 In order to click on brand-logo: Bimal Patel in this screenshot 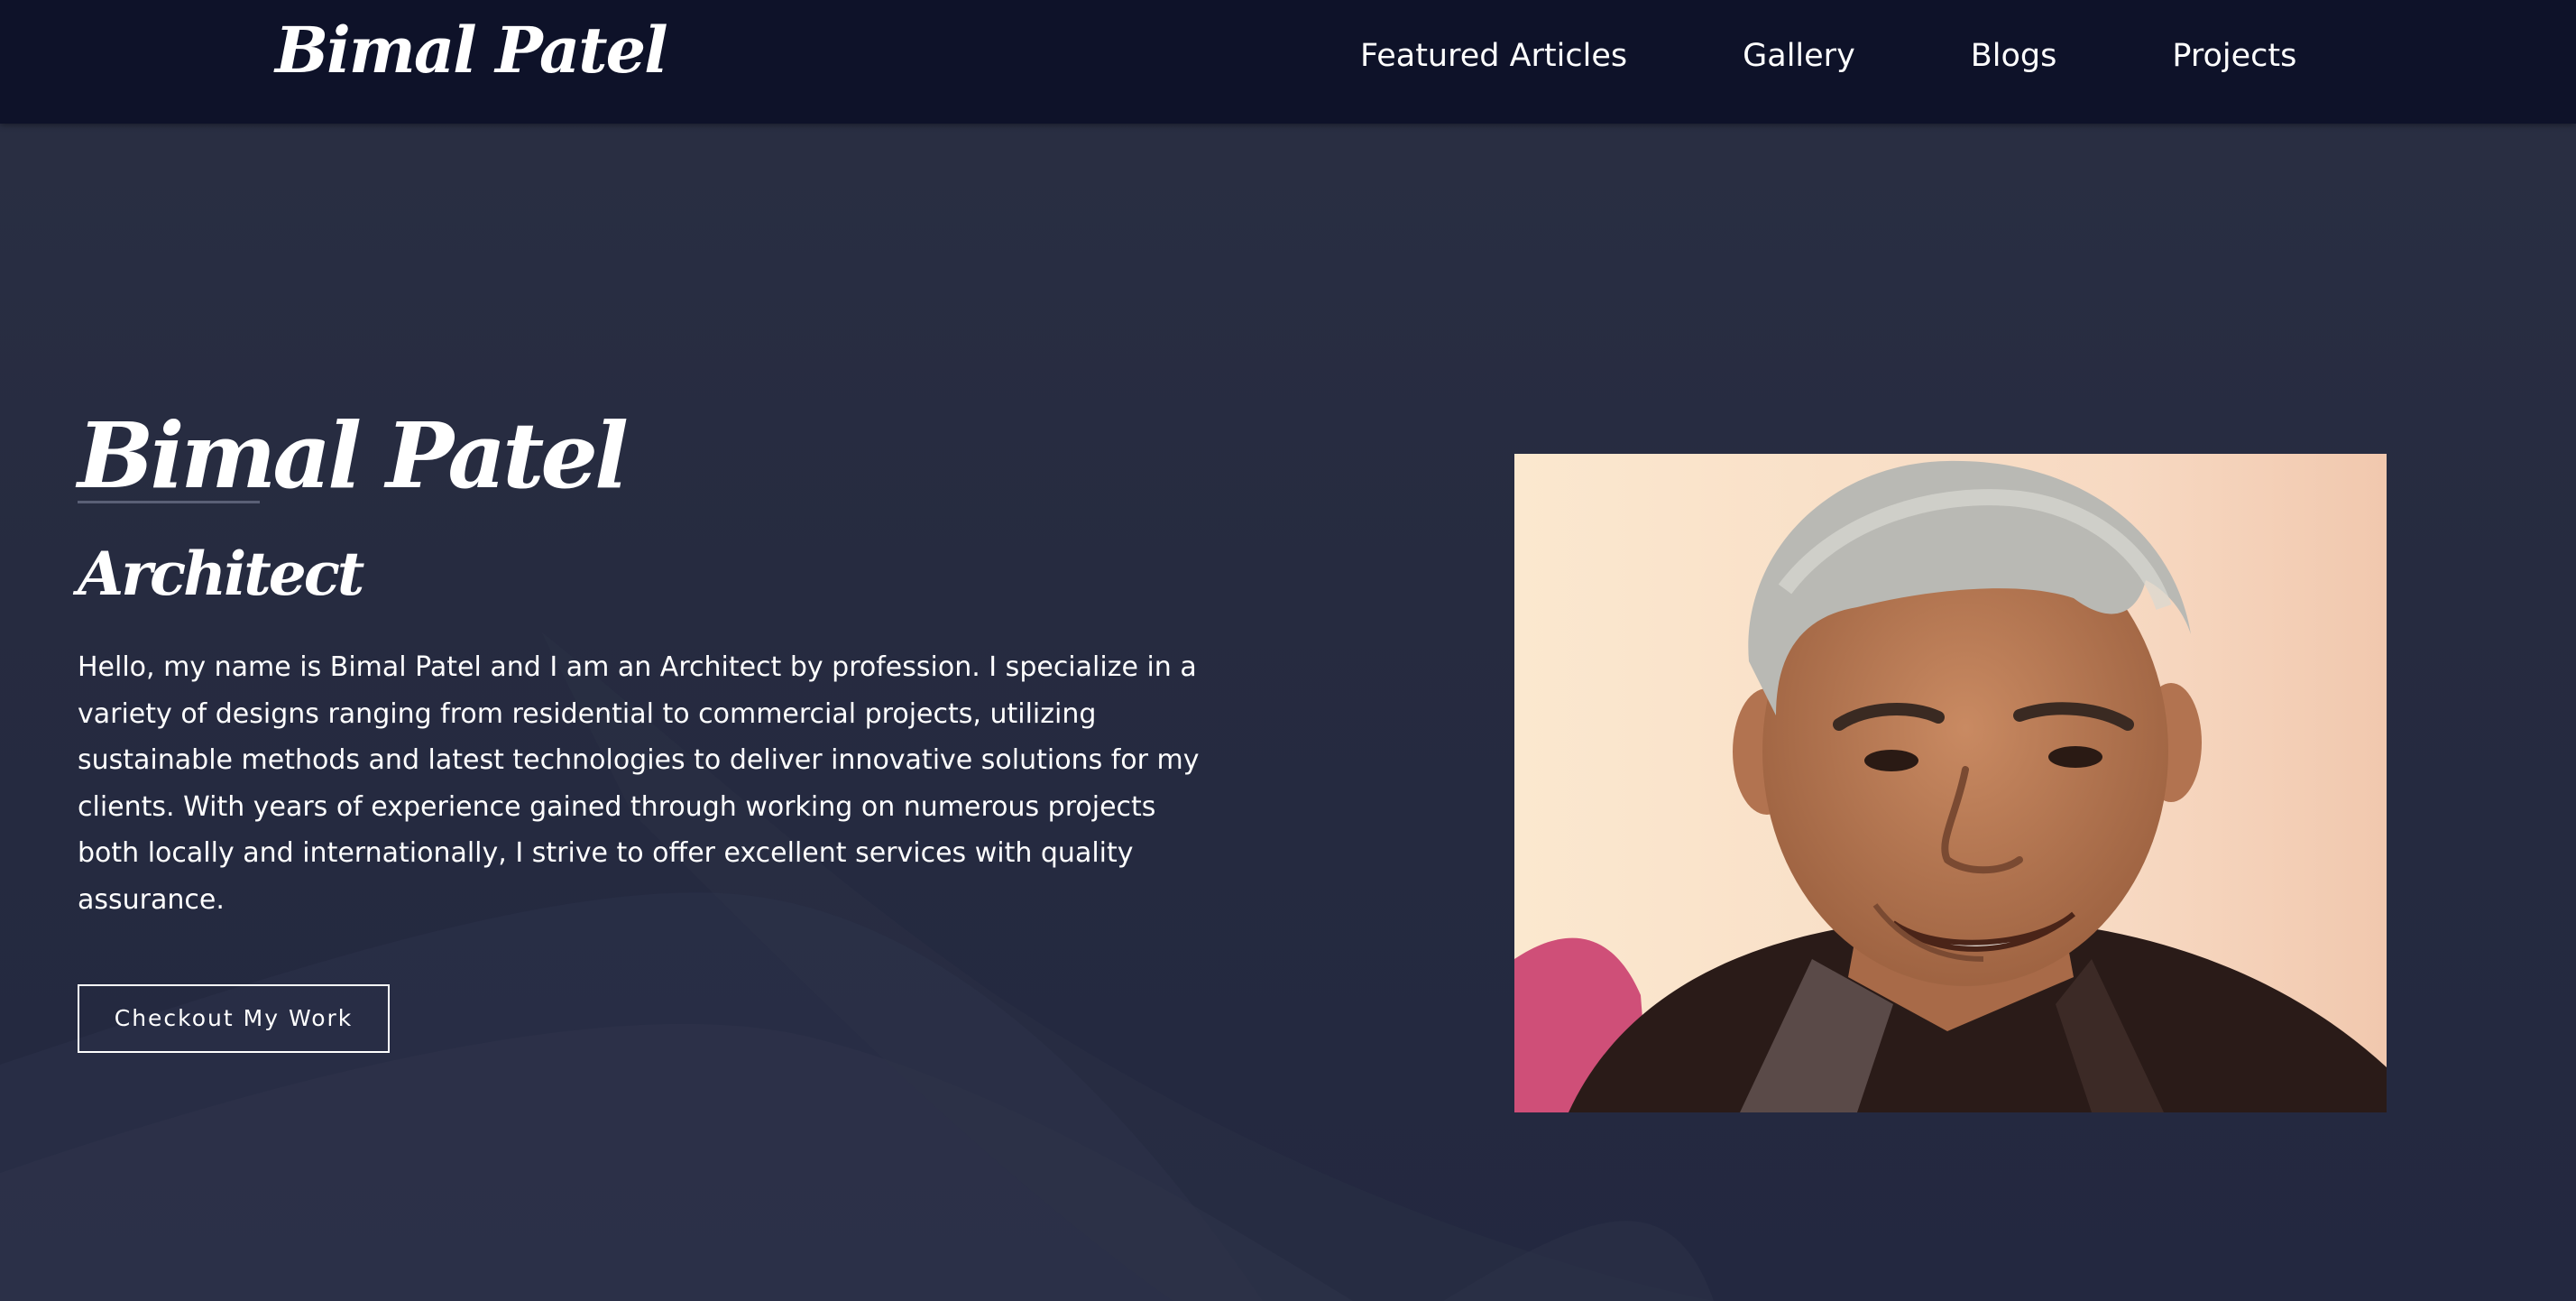, I will do `click(471, 50)`.